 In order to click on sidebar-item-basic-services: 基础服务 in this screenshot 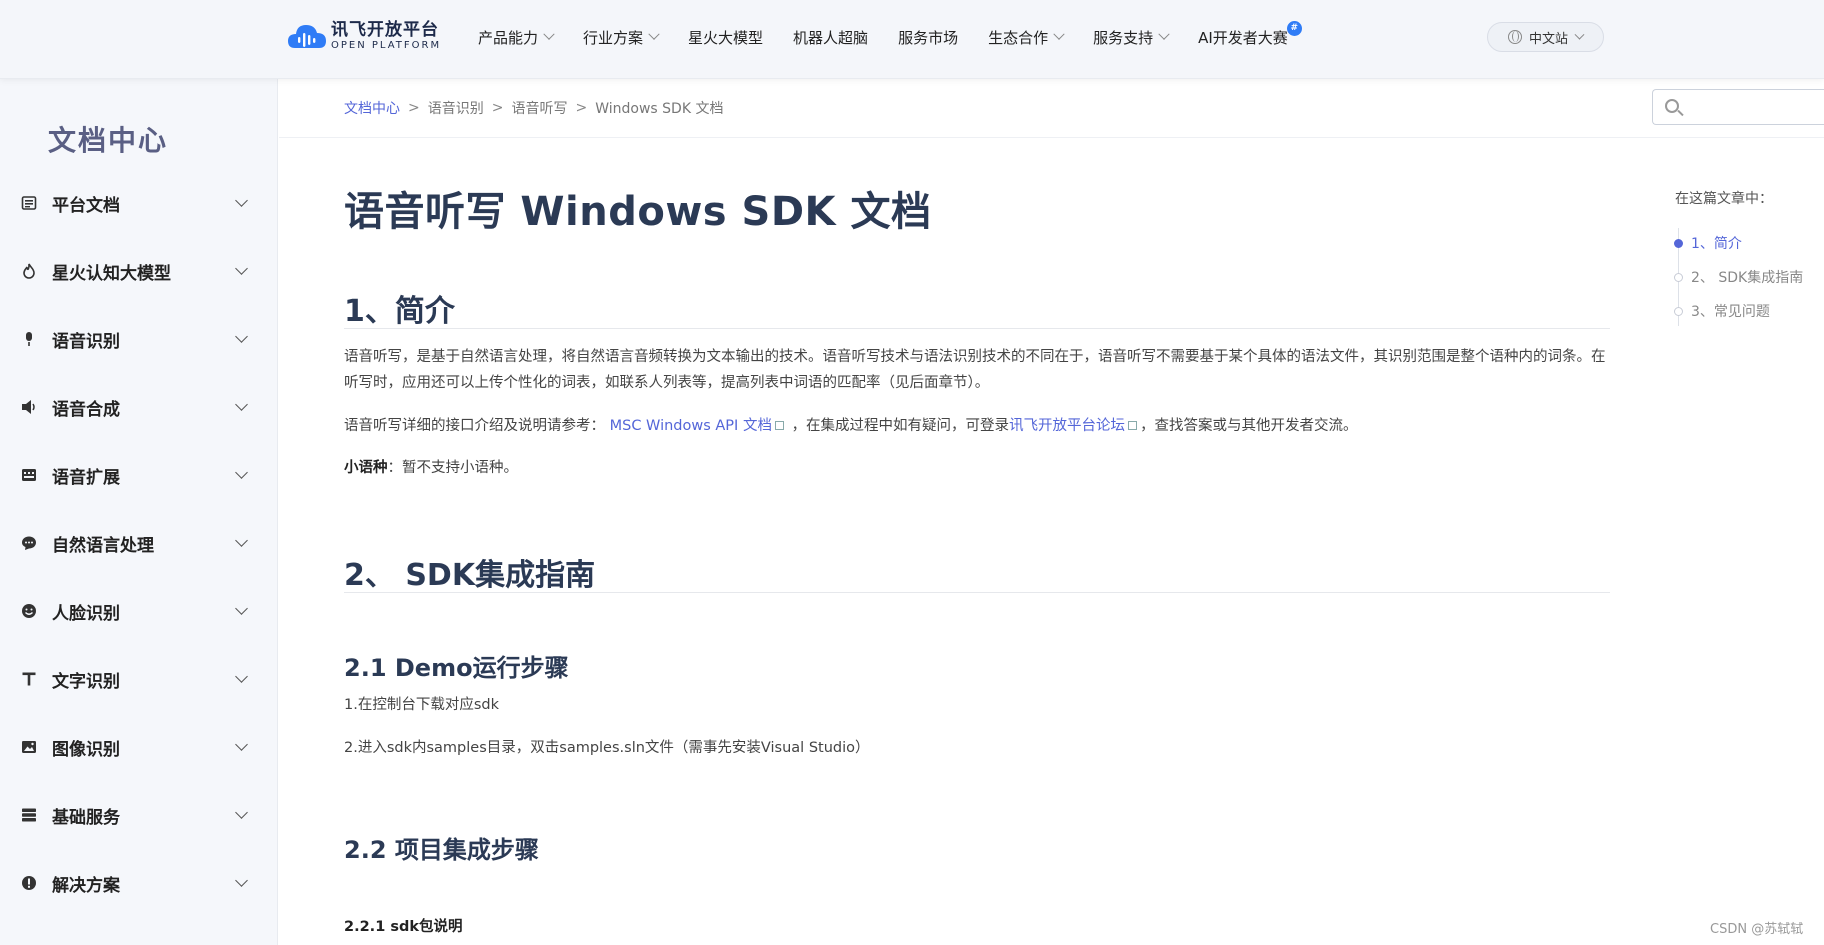, I will do `click(139, 815)`.